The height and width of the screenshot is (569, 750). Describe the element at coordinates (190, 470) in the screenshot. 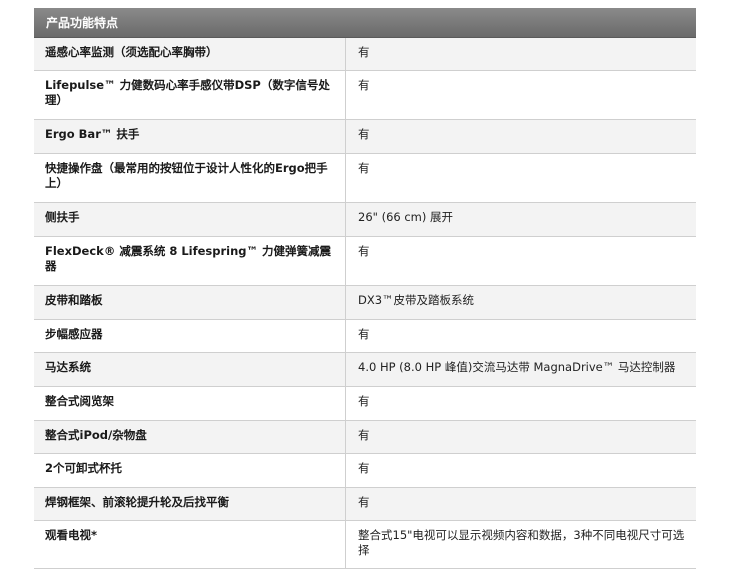

I see `feature-name: 2个可卸式杯托` at that location.